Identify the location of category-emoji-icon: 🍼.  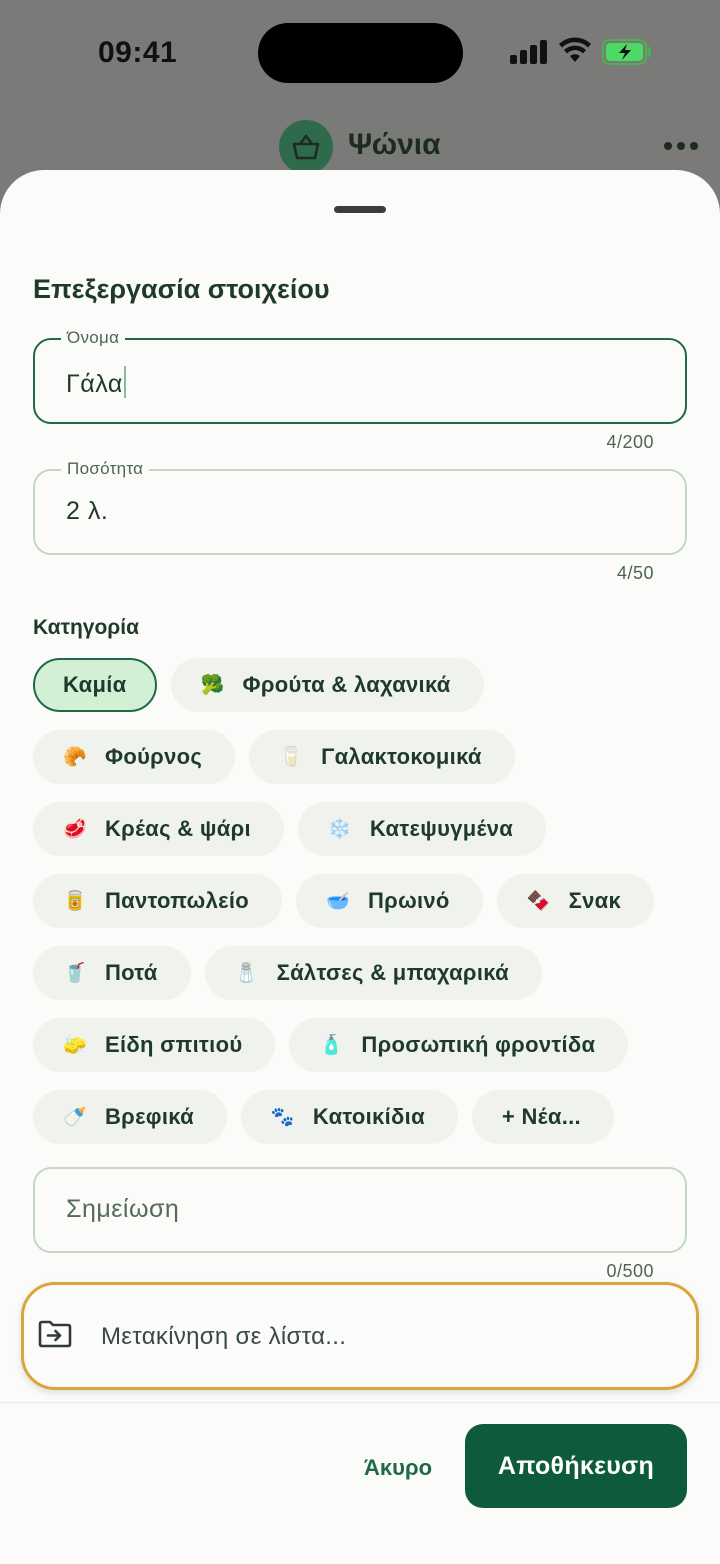
(75, 1117).